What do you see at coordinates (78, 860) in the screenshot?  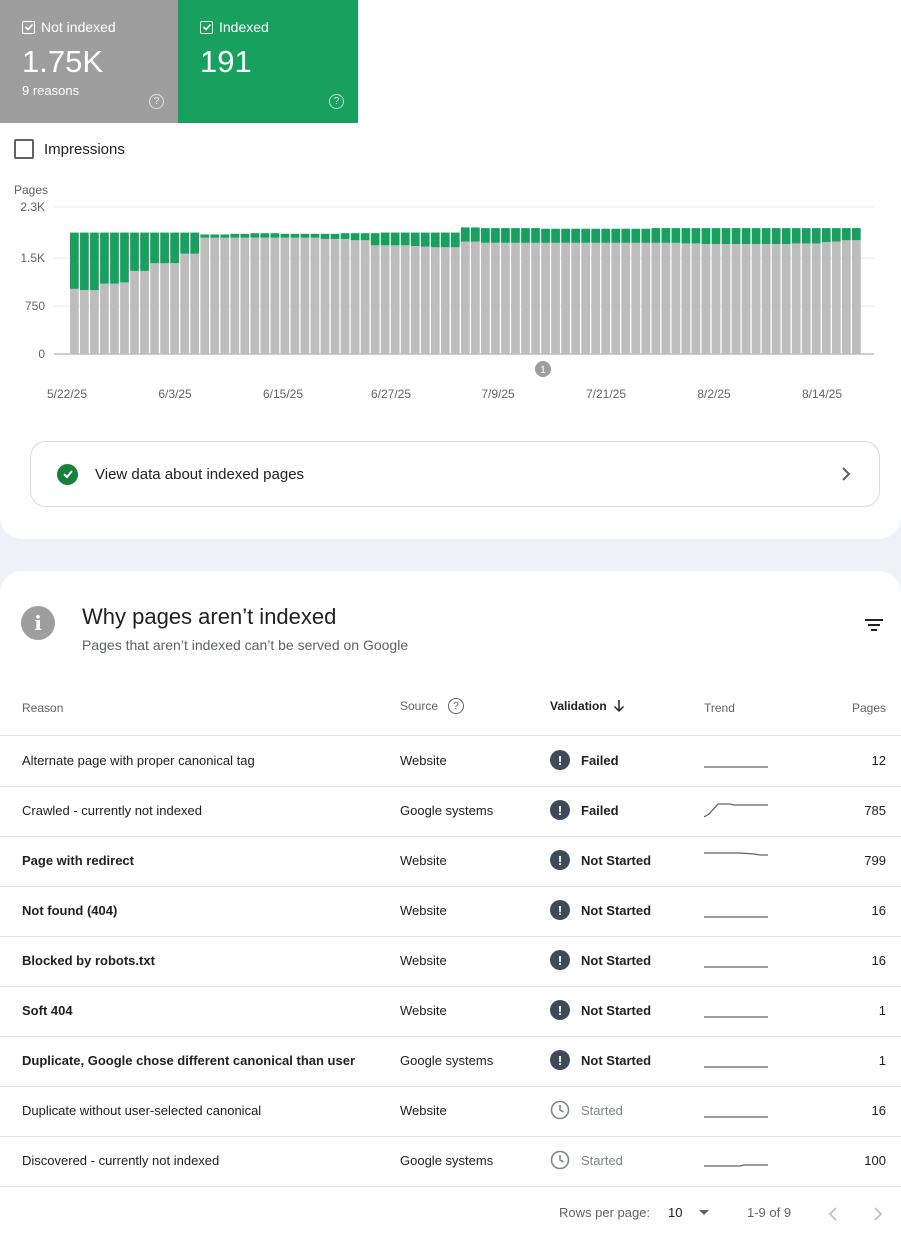 I see `row-reason: Page with redirect` at bounding box center [78, 860].